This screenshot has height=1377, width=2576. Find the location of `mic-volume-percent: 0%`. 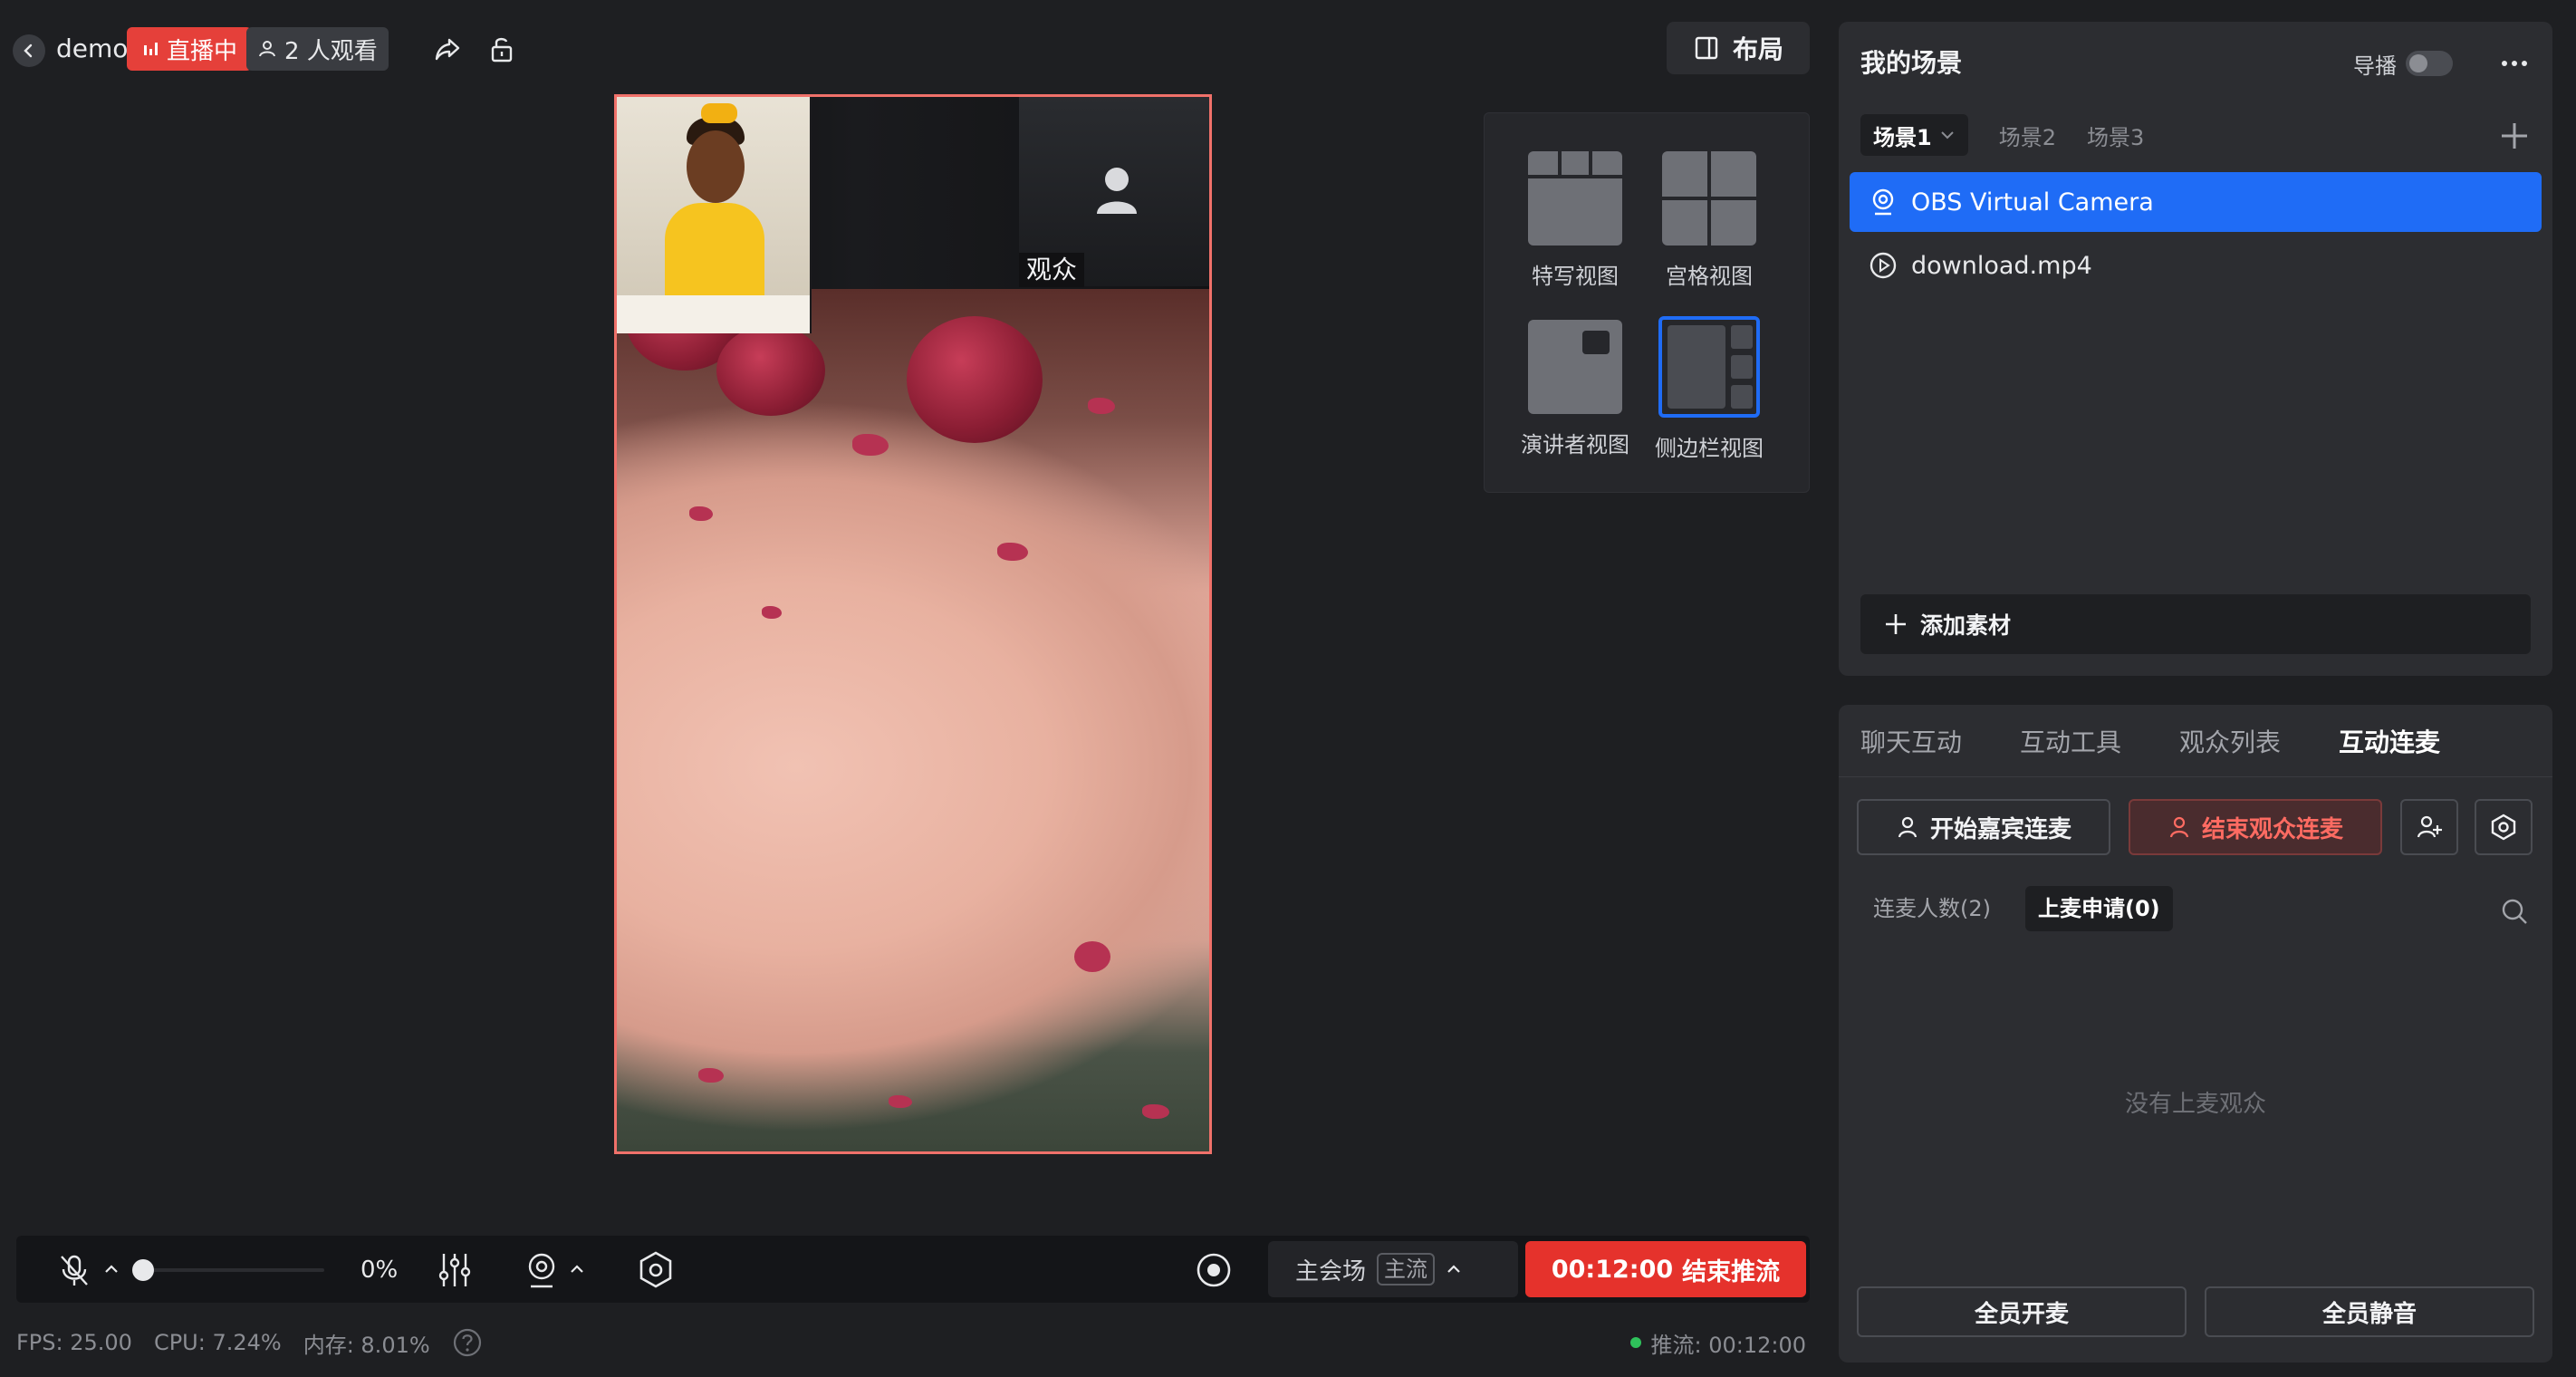

mic-volume-percent: 0% is located at coordinates (379, 1270).